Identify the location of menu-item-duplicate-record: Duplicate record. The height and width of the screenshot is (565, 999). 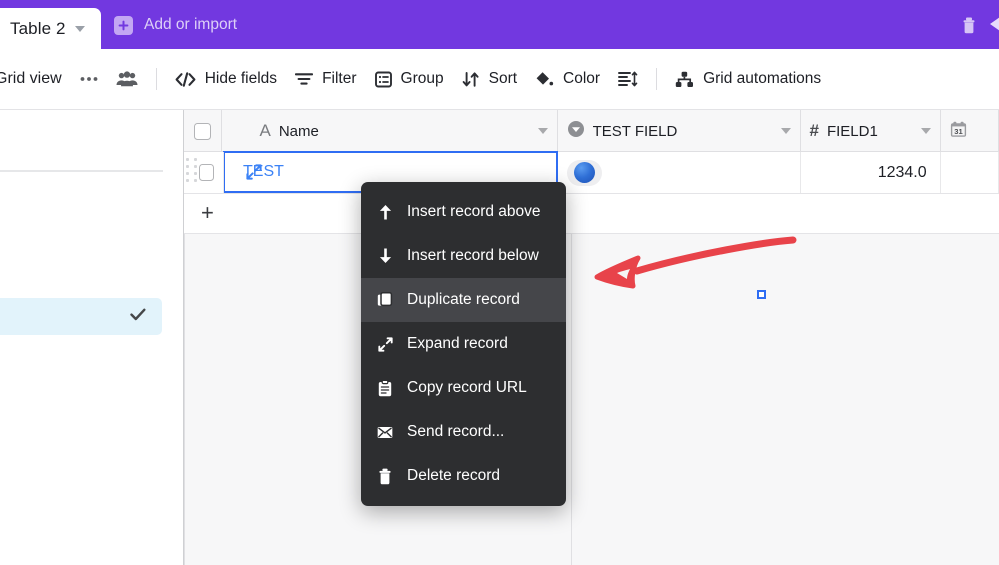
(463, 300).